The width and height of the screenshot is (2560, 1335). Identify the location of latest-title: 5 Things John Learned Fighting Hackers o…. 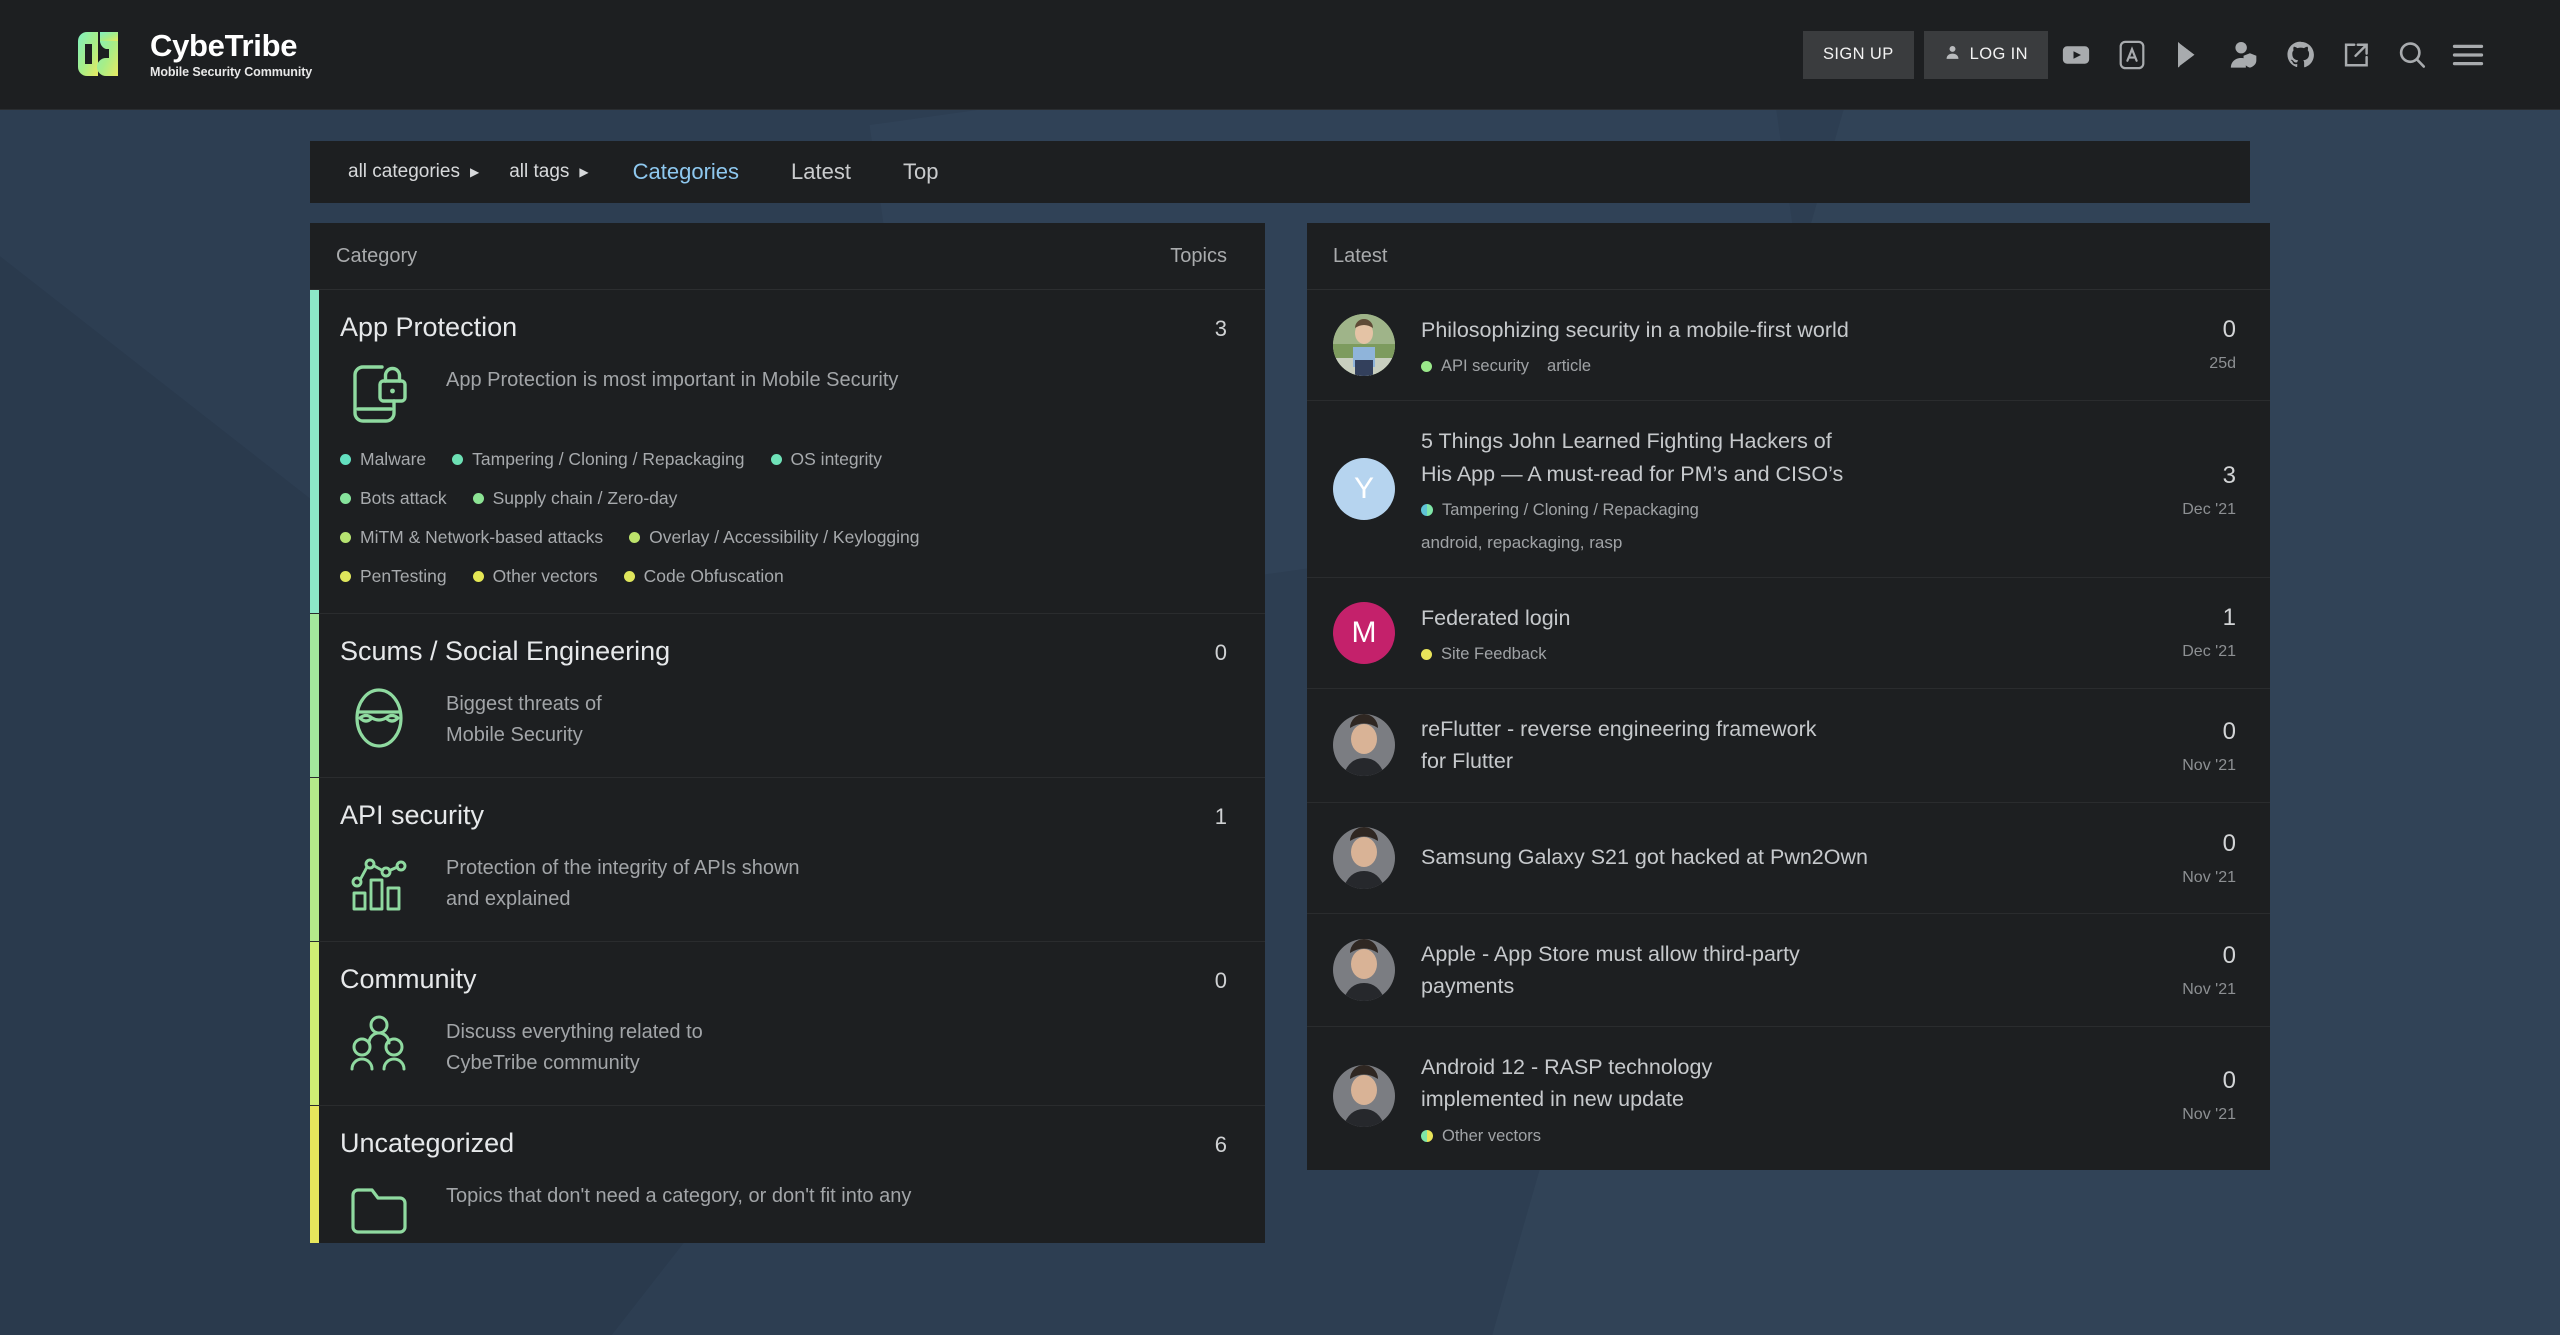
(1636, 457).